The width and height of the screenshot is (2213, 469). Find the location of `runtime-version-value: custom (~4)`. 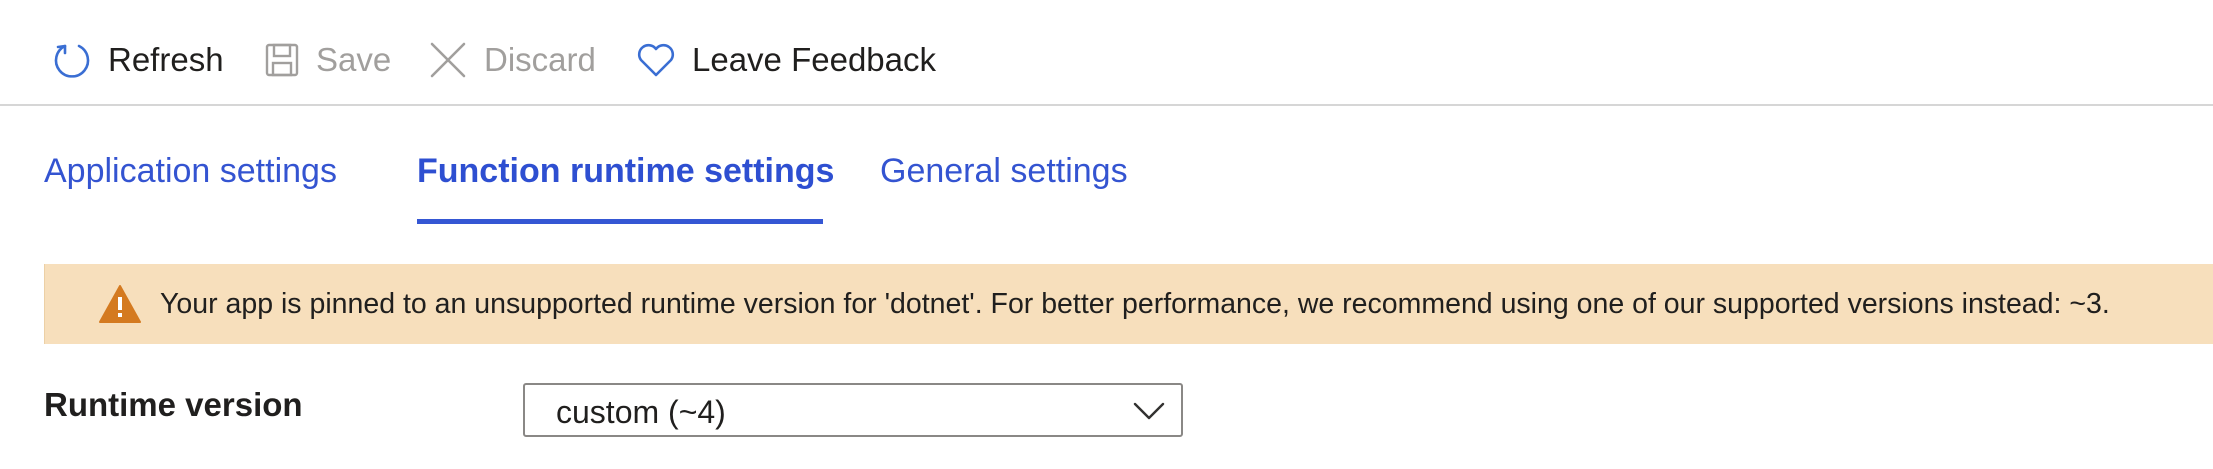

runtime-version-value: custom (~4) is located at coordinates (641, 412).